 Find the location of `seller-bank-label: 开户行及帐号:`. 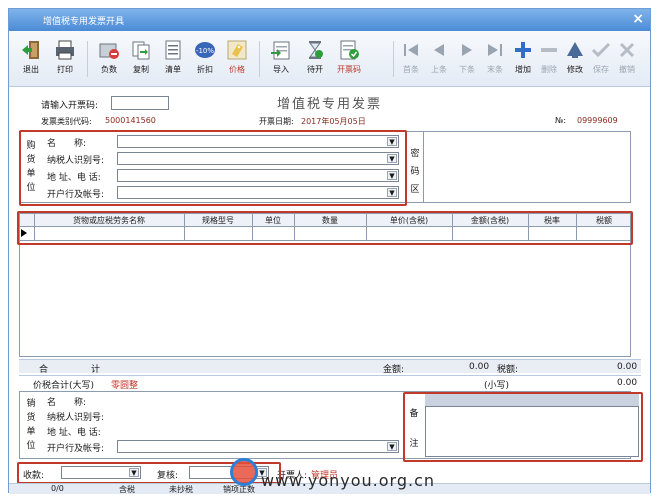

seller-bank-label: 开户行及帐号: is located at coordinates (76, 449).